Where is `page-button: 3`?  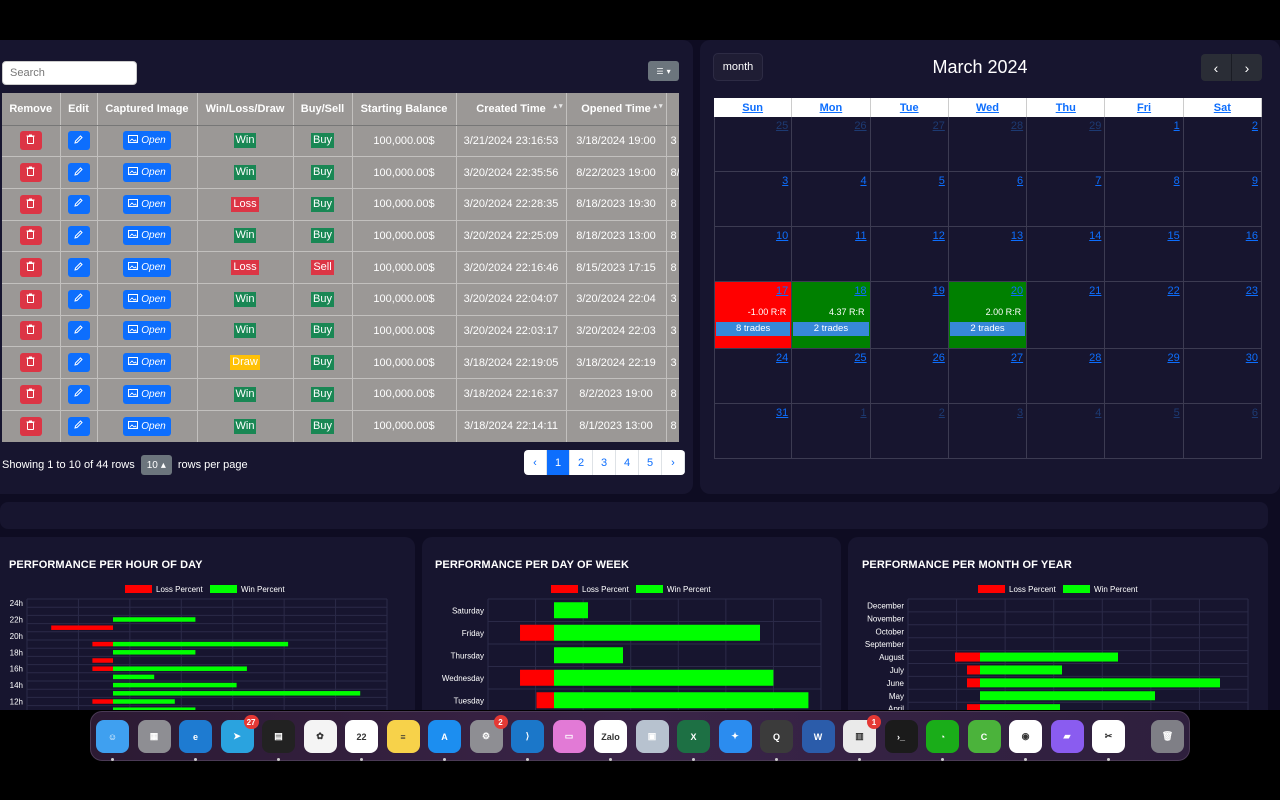
page-button: 3 is located at coordinates (604, 462).